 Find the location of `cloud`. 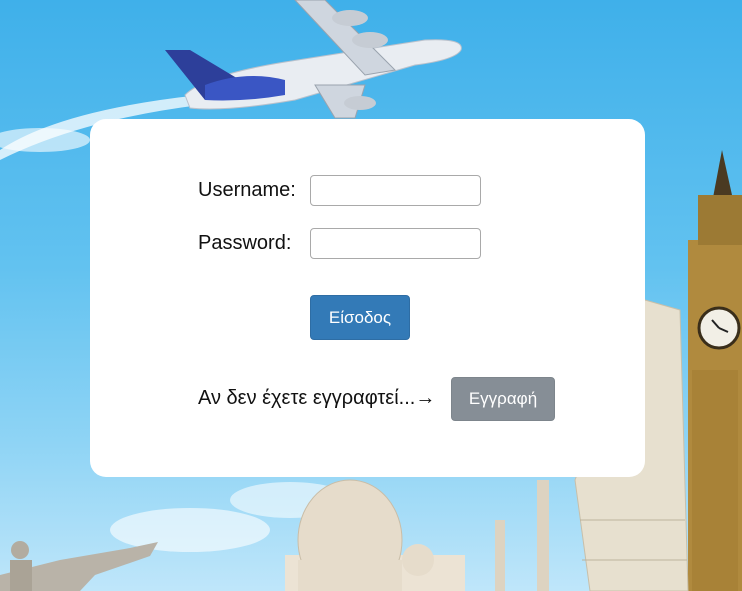

cloud is located at coordinates (190, 530).